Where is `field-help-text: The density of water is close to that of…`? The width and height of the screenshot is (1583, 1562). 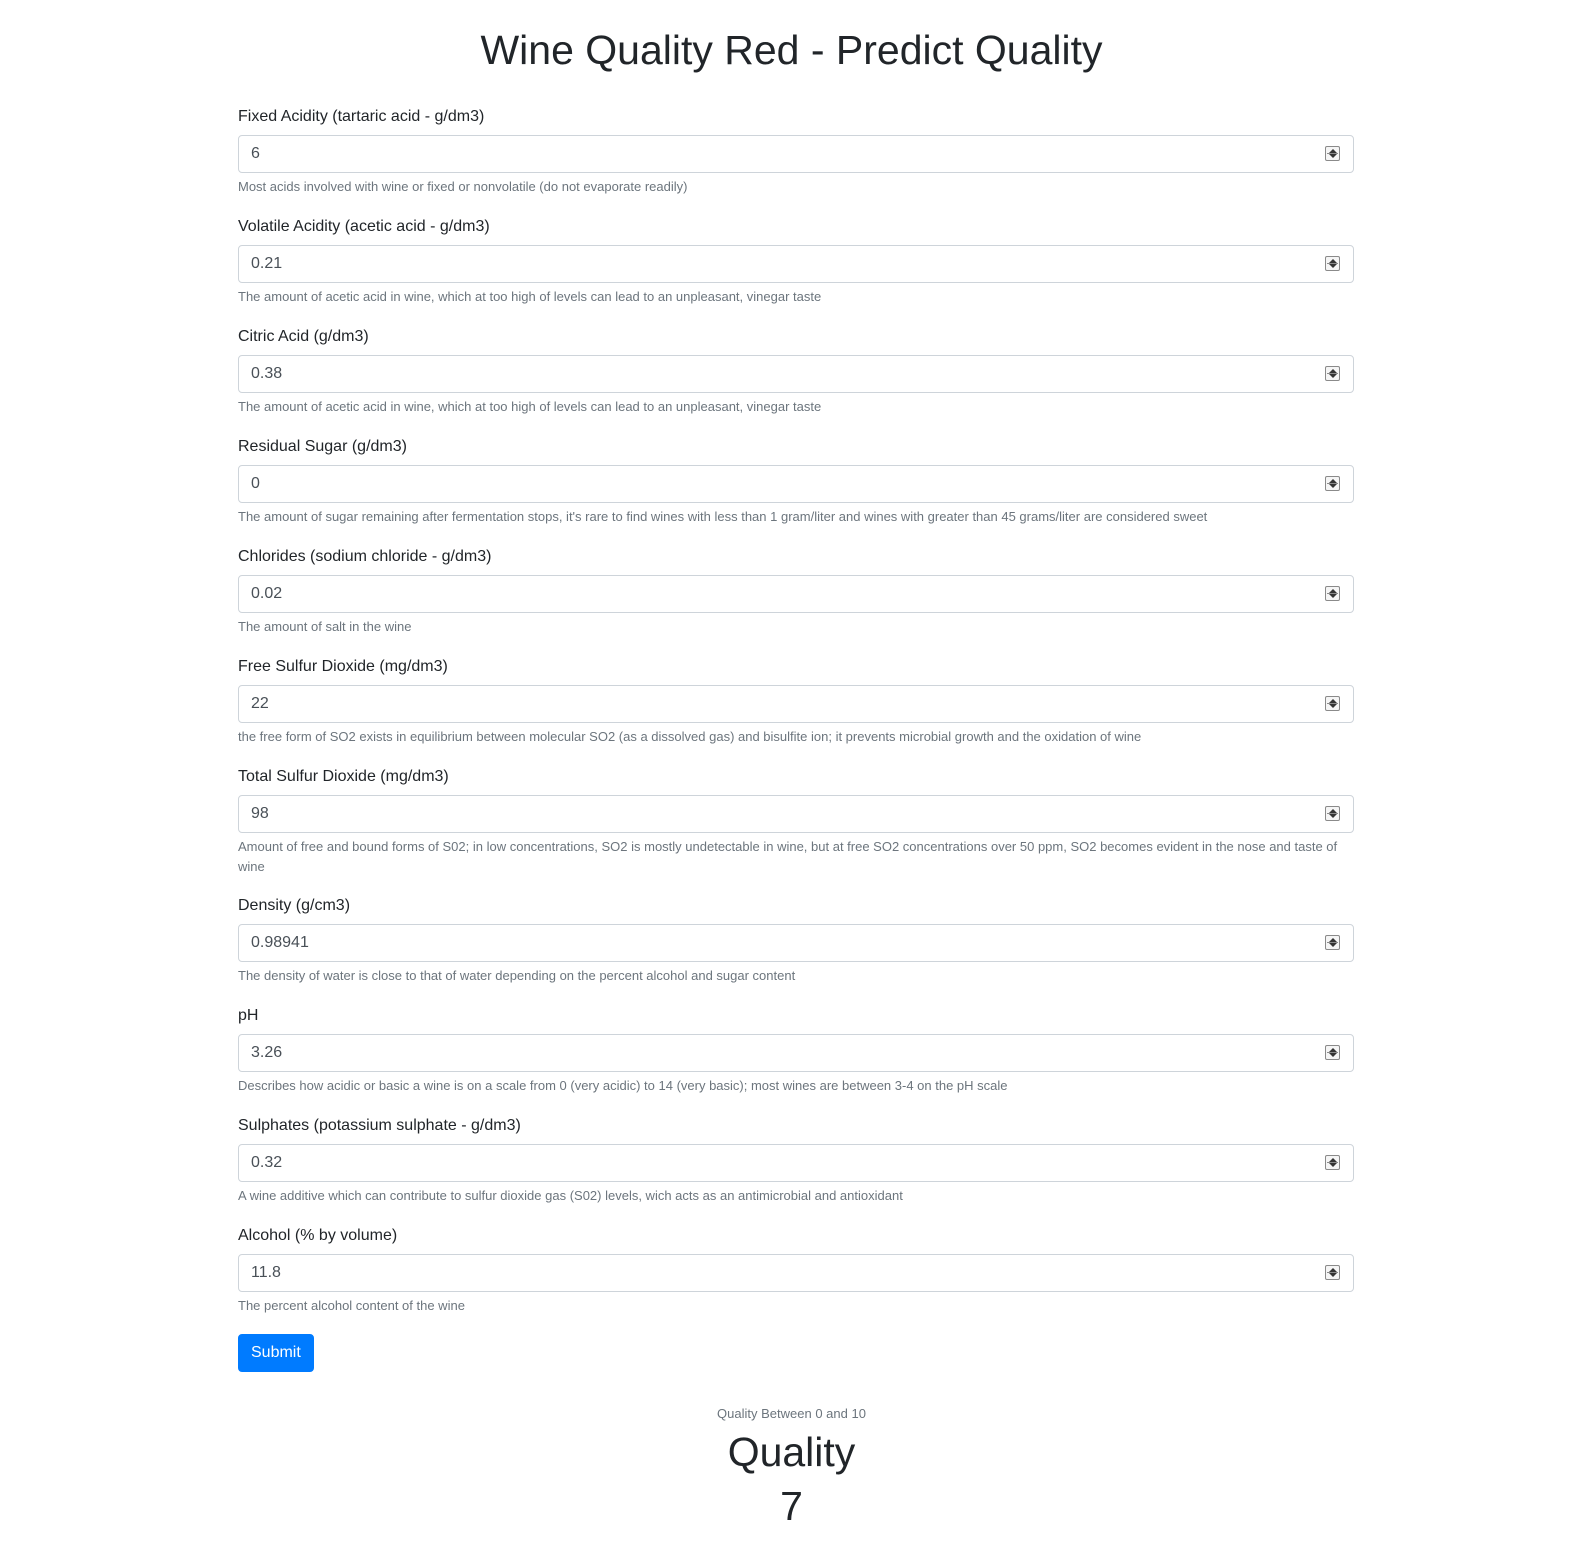 field-help-text: The density of water is close to that of… is located at coordinates (517, 975).